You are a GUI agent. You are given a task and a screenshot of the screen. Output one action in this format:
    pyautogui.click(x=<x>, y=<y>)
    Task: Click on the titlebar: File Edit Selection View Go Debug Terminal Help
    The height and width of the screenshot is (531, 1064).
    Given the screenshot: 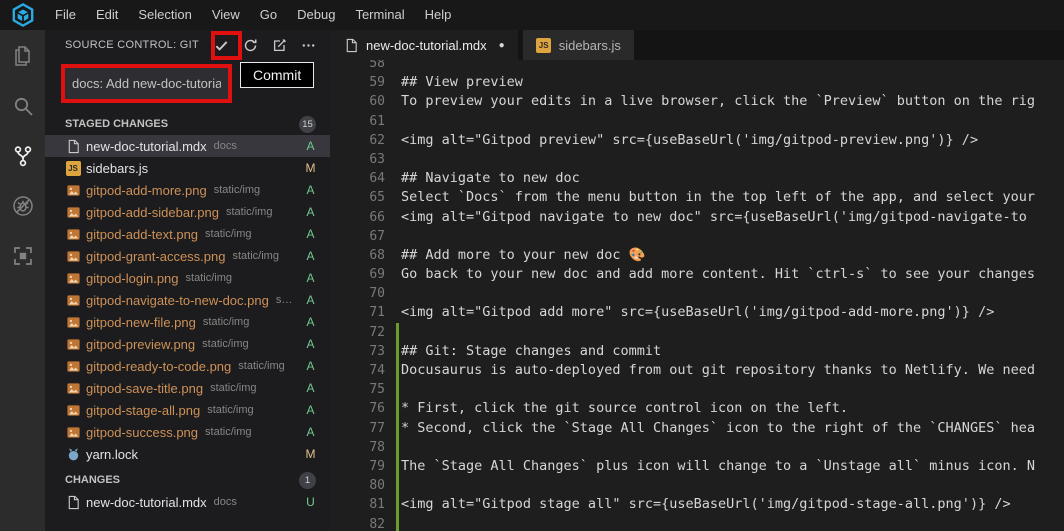 What is the action you would take?
    pyautogui.click(x=532, y=15)
    